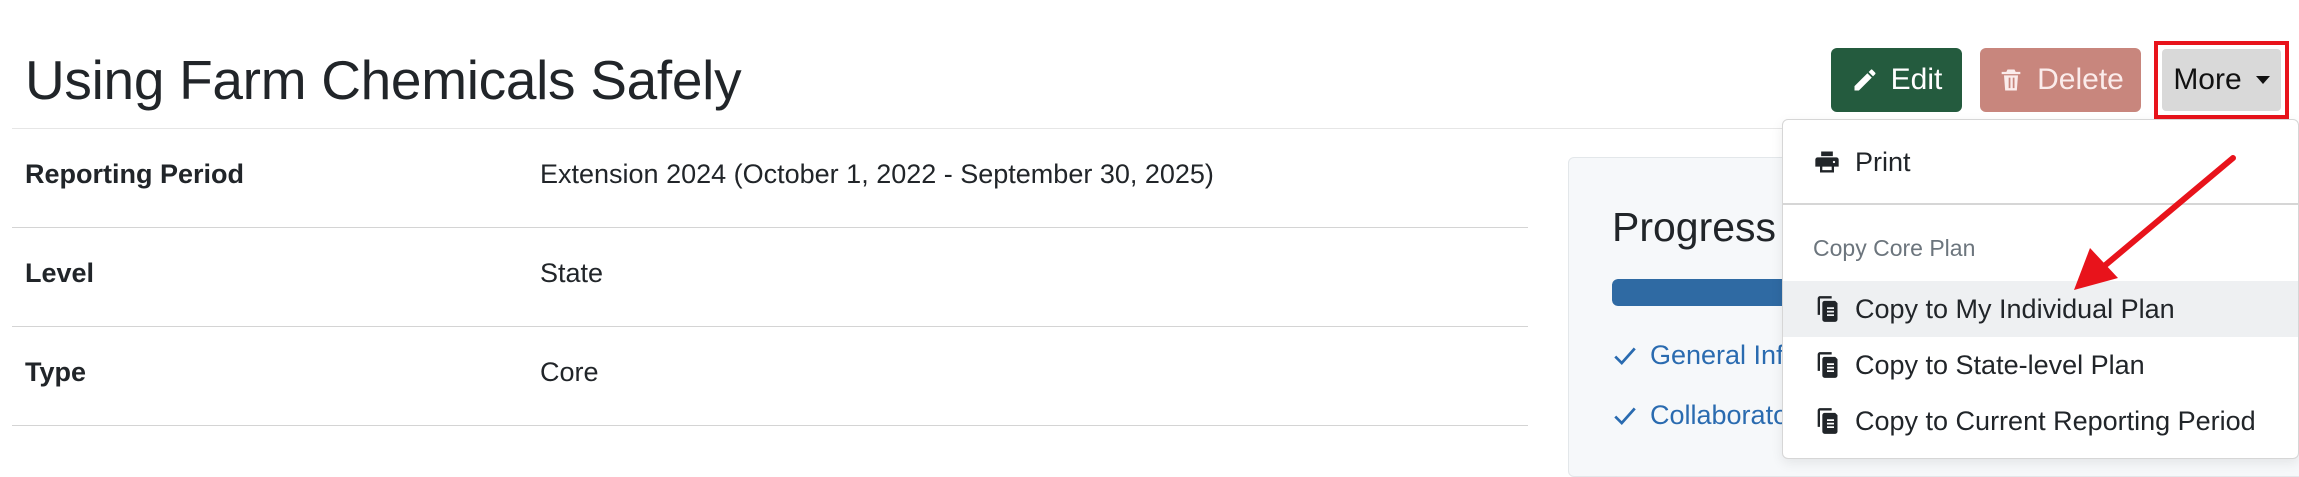 This screenshot has width=2299, height=477. What do you see at coordinates (2207, 79) in the screenshot?
I see `more-button-label: More` at bounding box center [2207, 79].